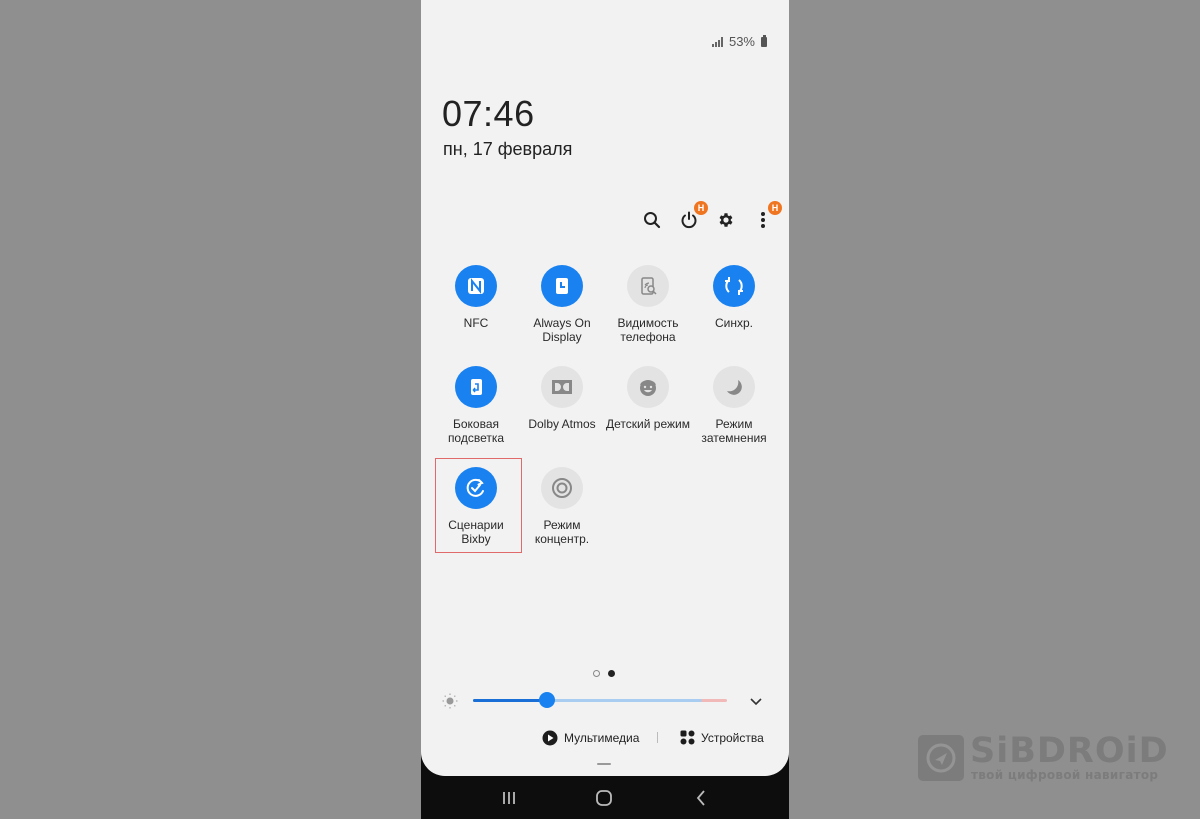 Image resolution: width=1200 pixels, height=819 pixels. I want to click on devices-icon, so click(687, 737).